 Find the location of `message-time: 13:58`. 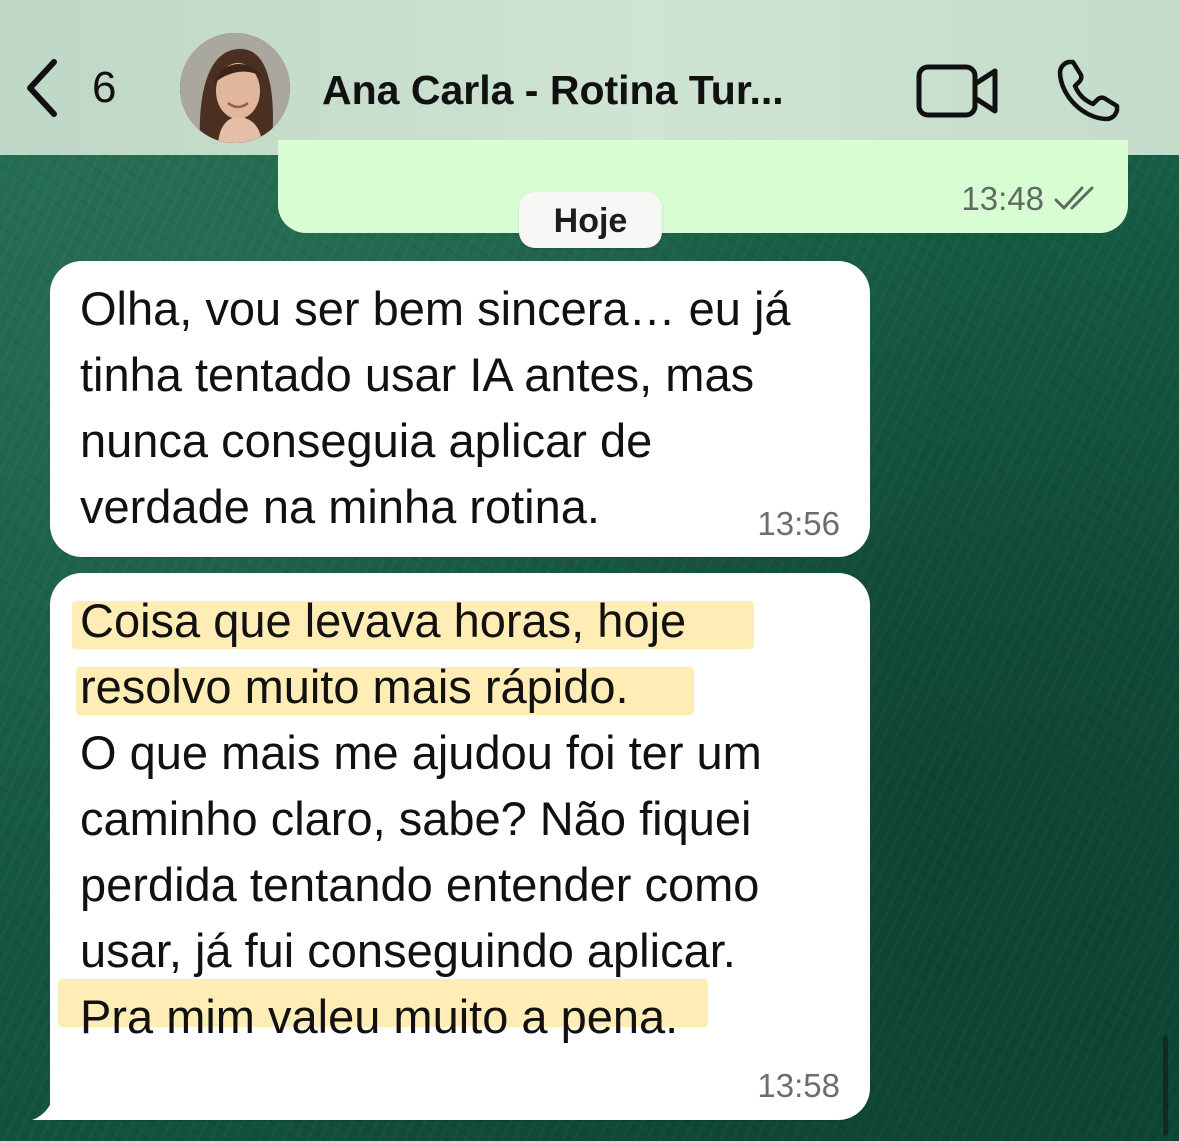

message-time: 13:58 is located at coordinates (798, 1085).